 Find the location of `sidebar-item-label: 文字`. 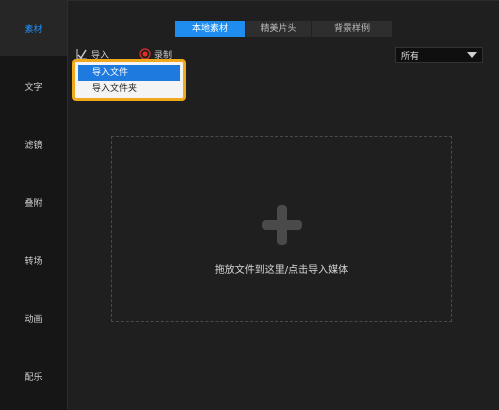

sidebar-item-label: 文字 is located at coordinates (33, 87).